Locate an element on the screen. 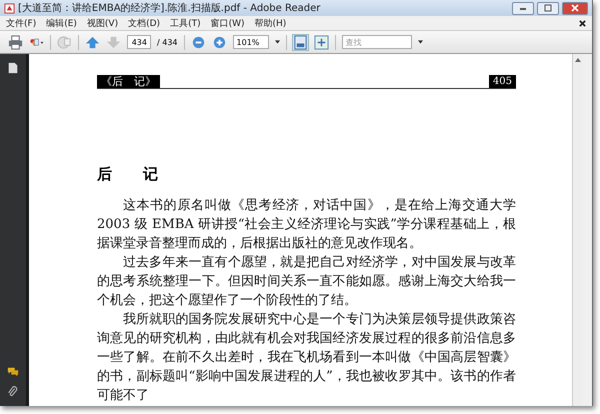 The width and height of the screenshot is (600, 414). comments-icon is located at coordinates (13, 372).